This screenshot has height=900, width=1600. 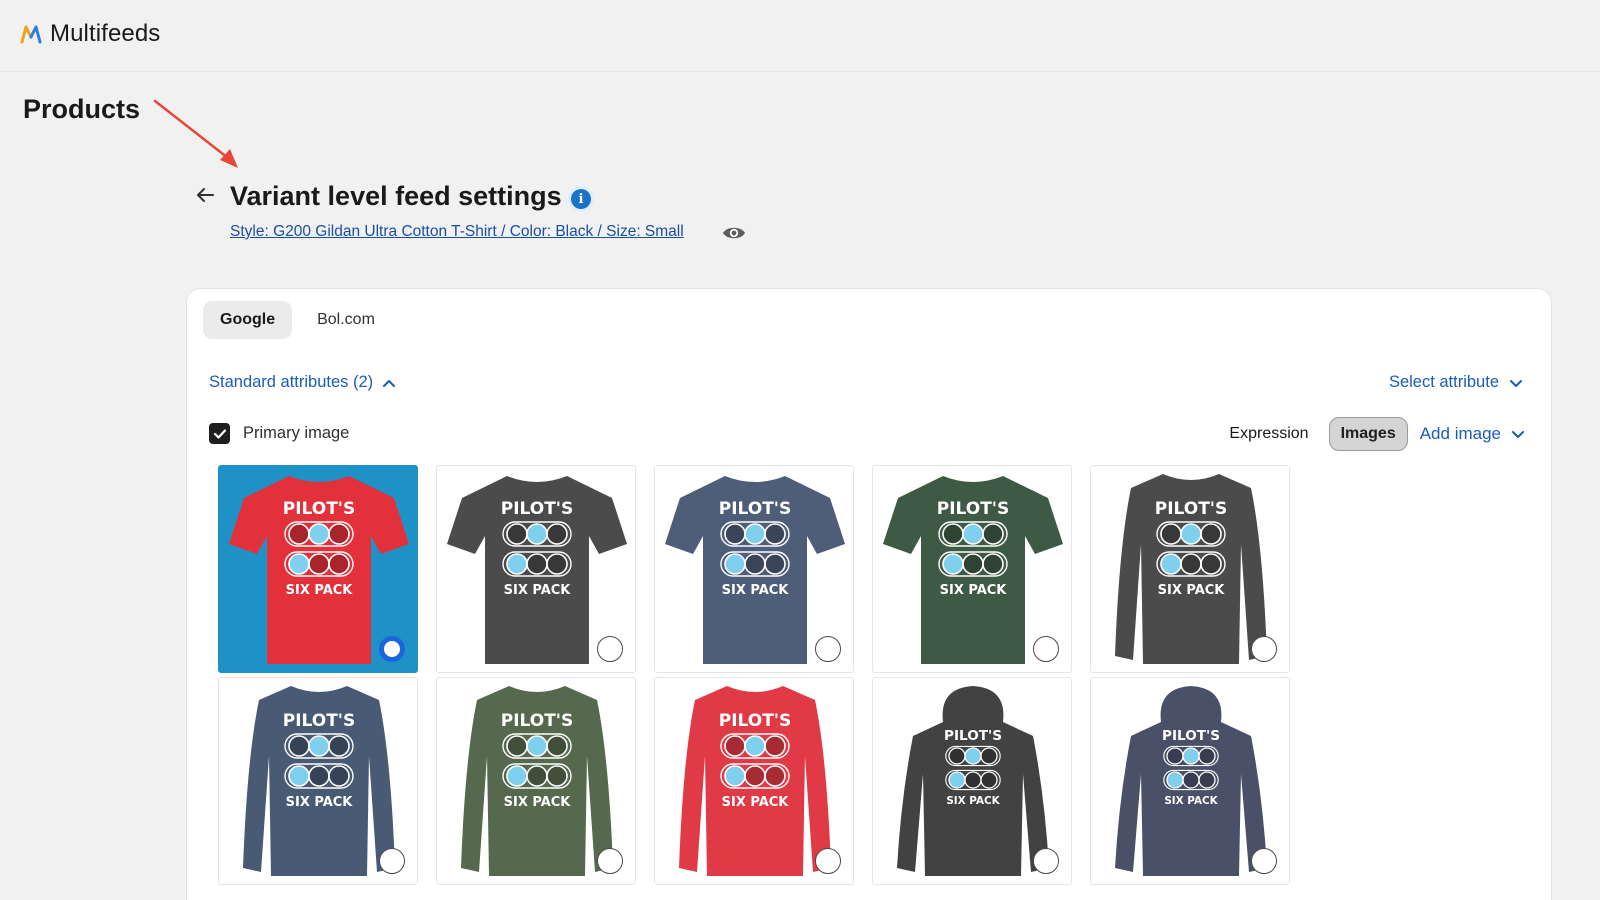 I want to click on primary-image-checkbox, so click(x=219, y=433).